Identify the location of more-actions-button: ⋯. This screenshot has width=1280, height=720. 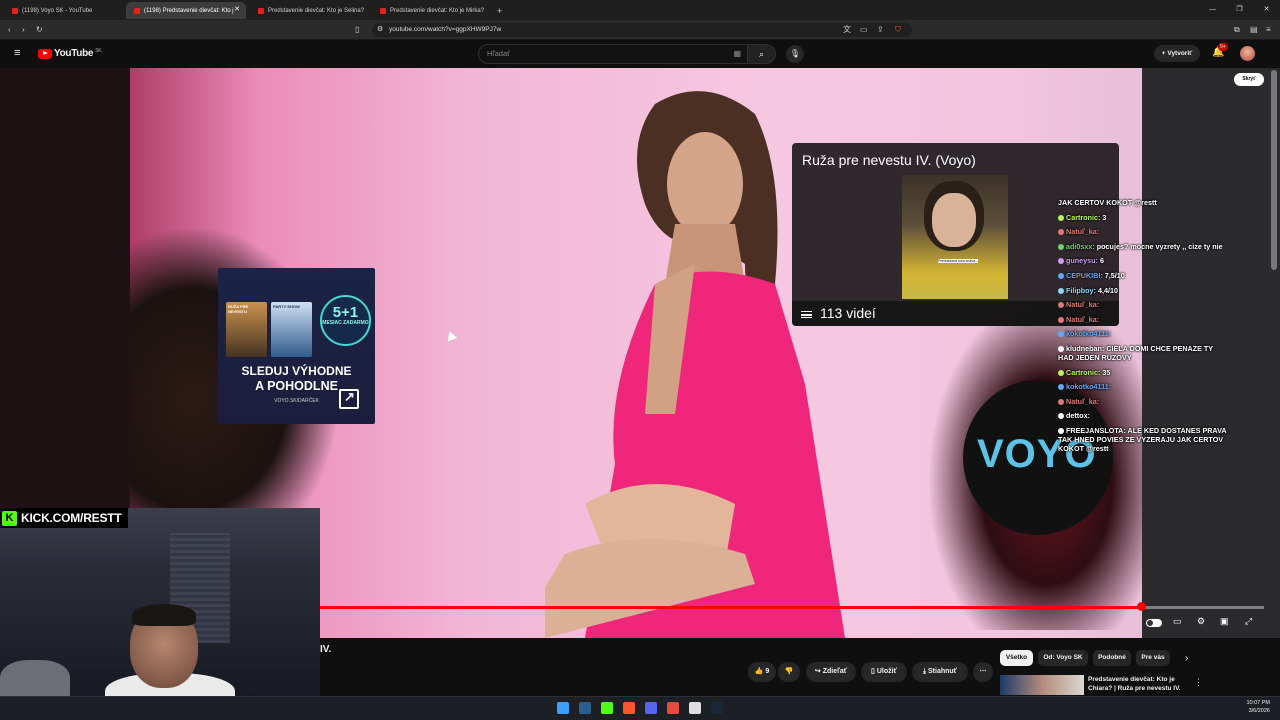
(983, 672).